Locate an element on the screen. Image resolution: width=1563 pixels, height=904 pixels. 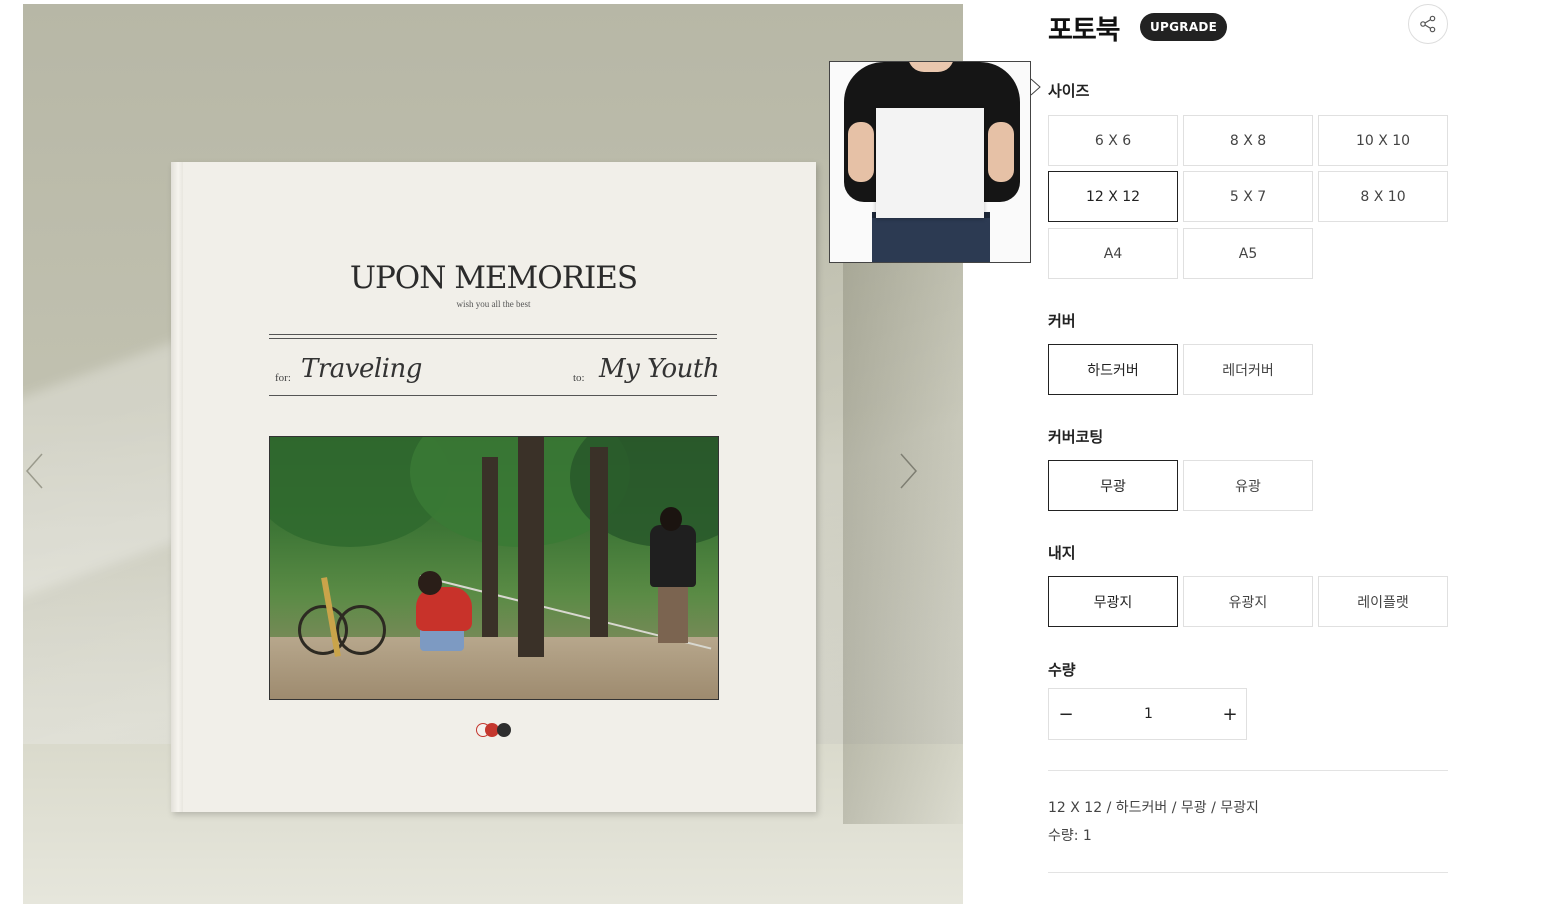
coating-option-matte: 무광 is located at coordinates (1113, 485).